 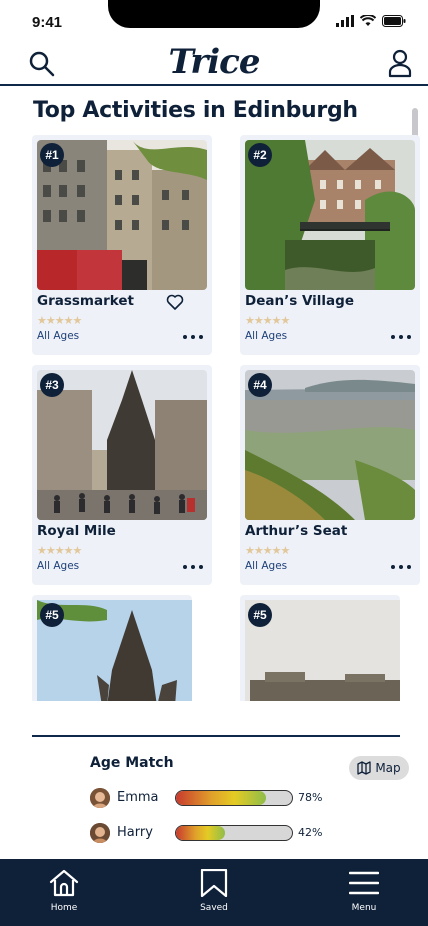 I want to click on person-name: Emma, so click(x=138, y=797).